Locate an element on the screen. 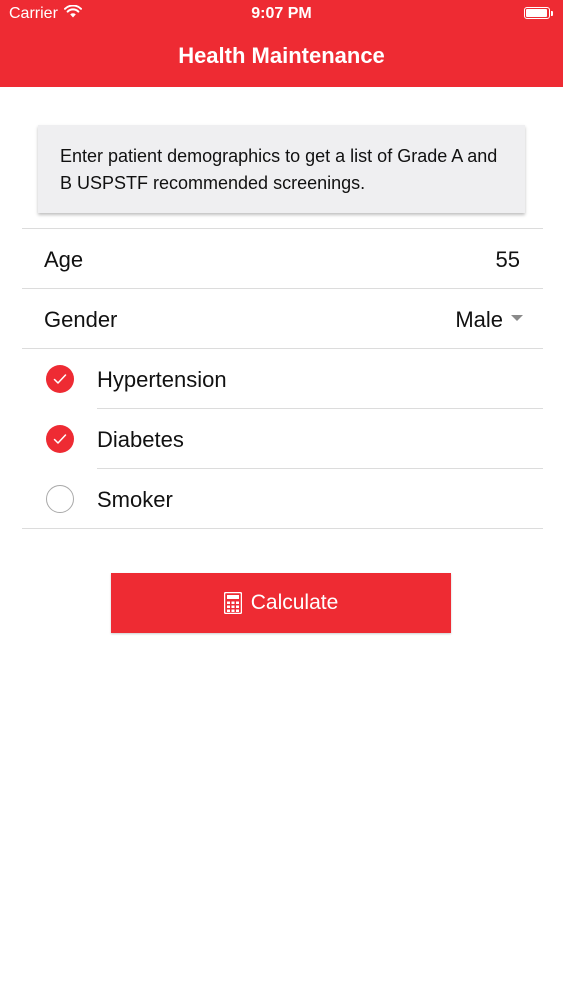  battery-icon is located at coordinates (539, 14).